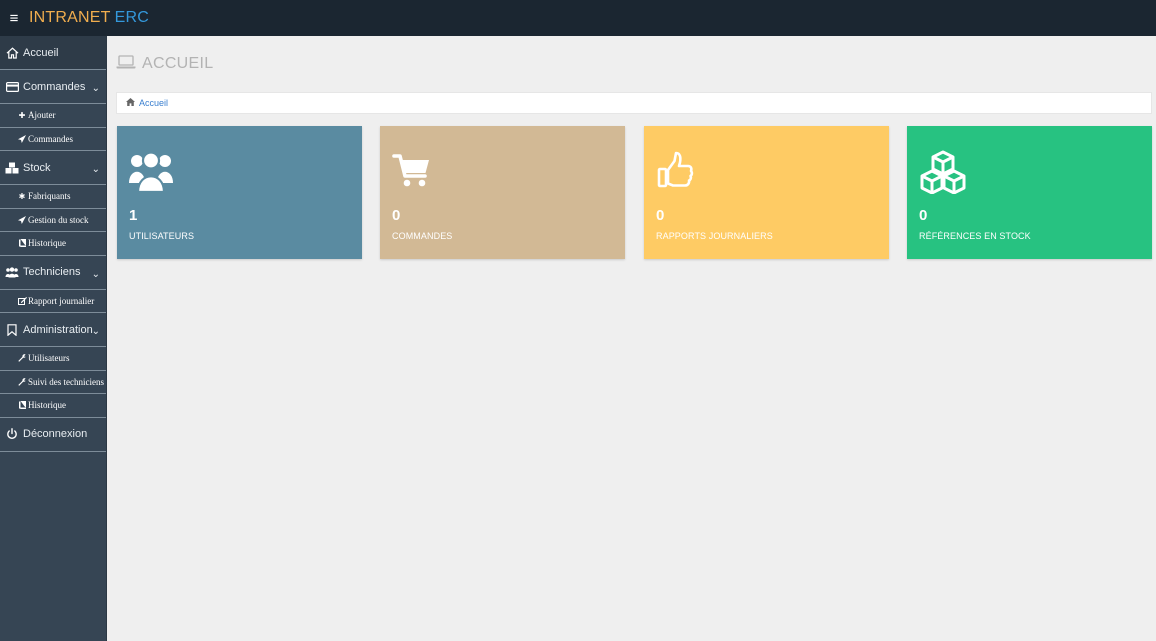 The image size is (1156, 641). I want to click on stat-label: UTILISATEURS, so click(162, 236).